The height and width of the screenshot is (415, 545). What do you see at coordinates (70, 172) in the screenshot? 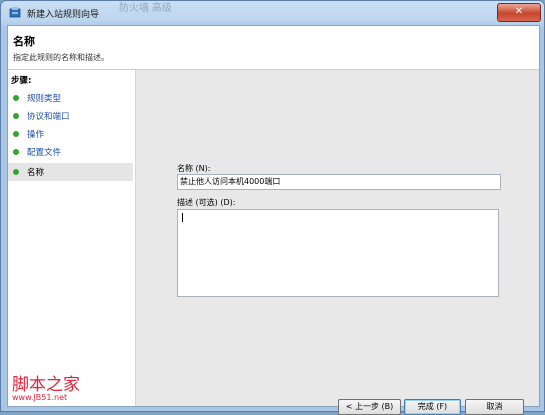
I see `step-name: 名称` at bounding box center [70, 172].